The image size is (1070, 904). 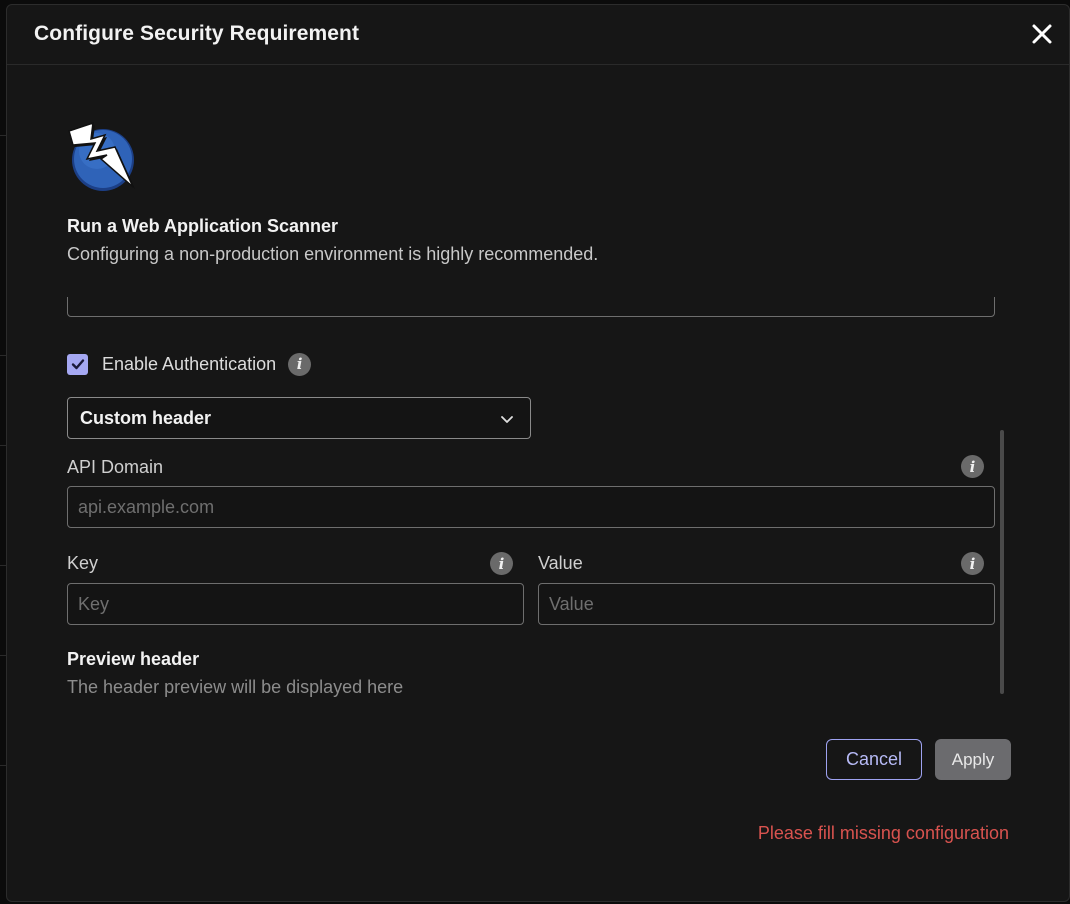 What do you see at coordinates (531, 507) in the screenshot?
I see `api-domain-input` at bounding box center [531, 507].